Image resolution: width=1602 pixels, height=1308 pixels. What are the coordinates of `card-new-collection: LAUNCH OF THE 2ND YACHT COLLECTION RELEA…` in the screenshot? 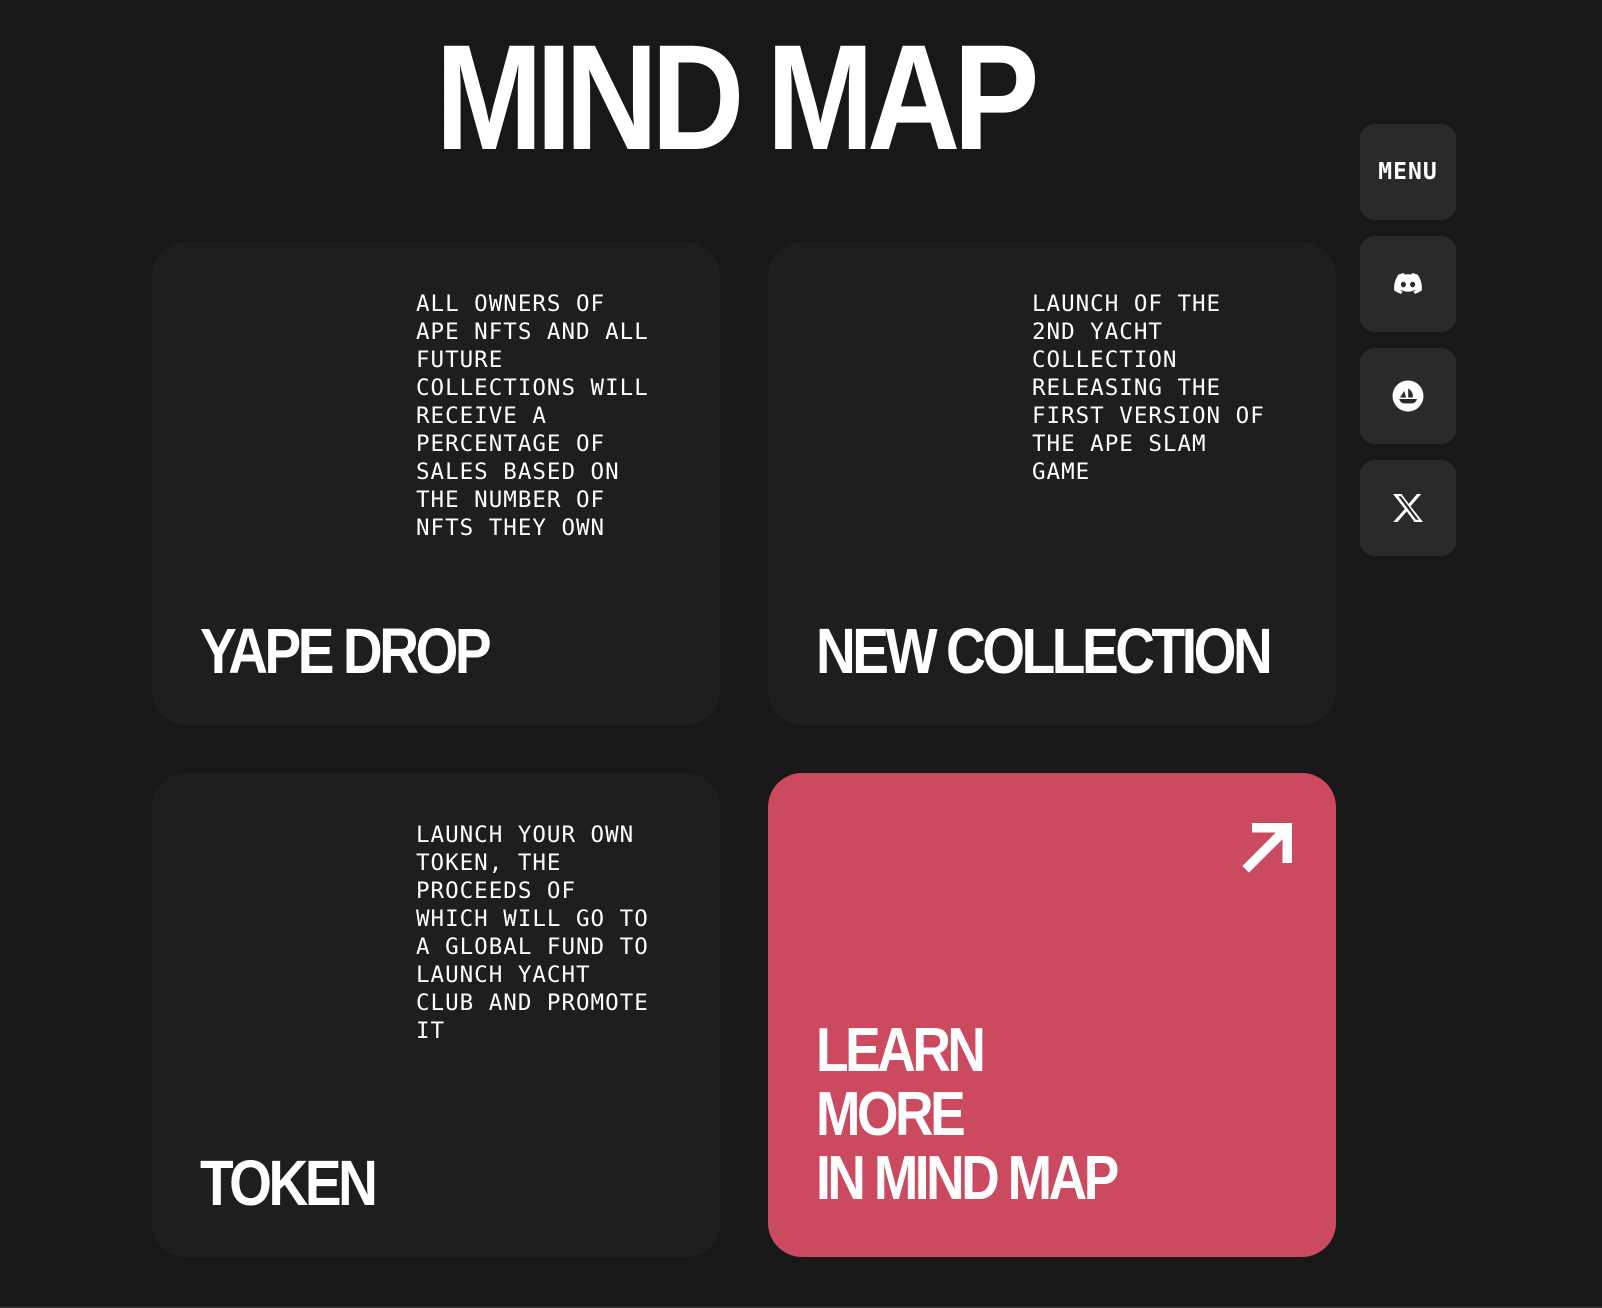 It's located at (1052, 483).